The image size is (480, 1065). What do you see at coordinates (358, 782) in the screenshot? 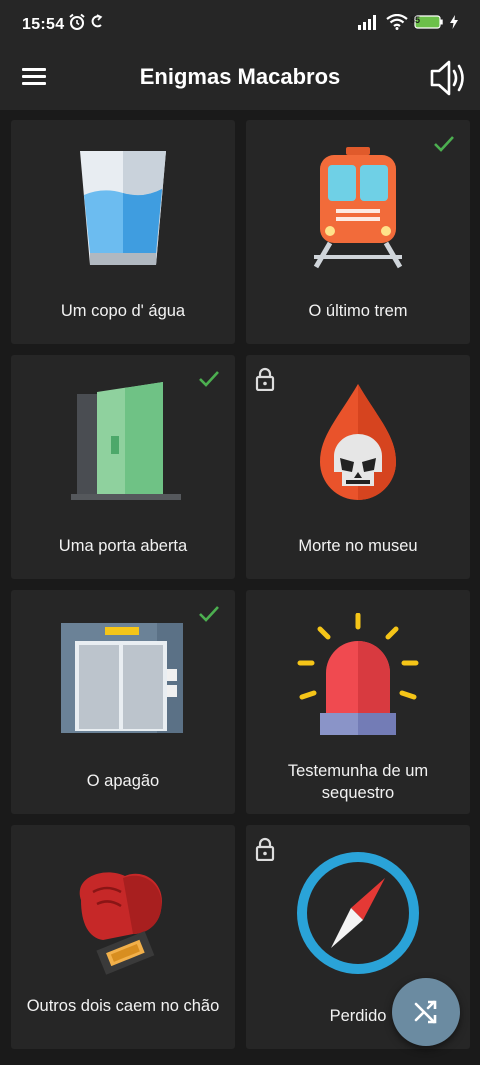
I see `puzzle-title: Testemunha de um sequestro` at bounding box center [358, 782].